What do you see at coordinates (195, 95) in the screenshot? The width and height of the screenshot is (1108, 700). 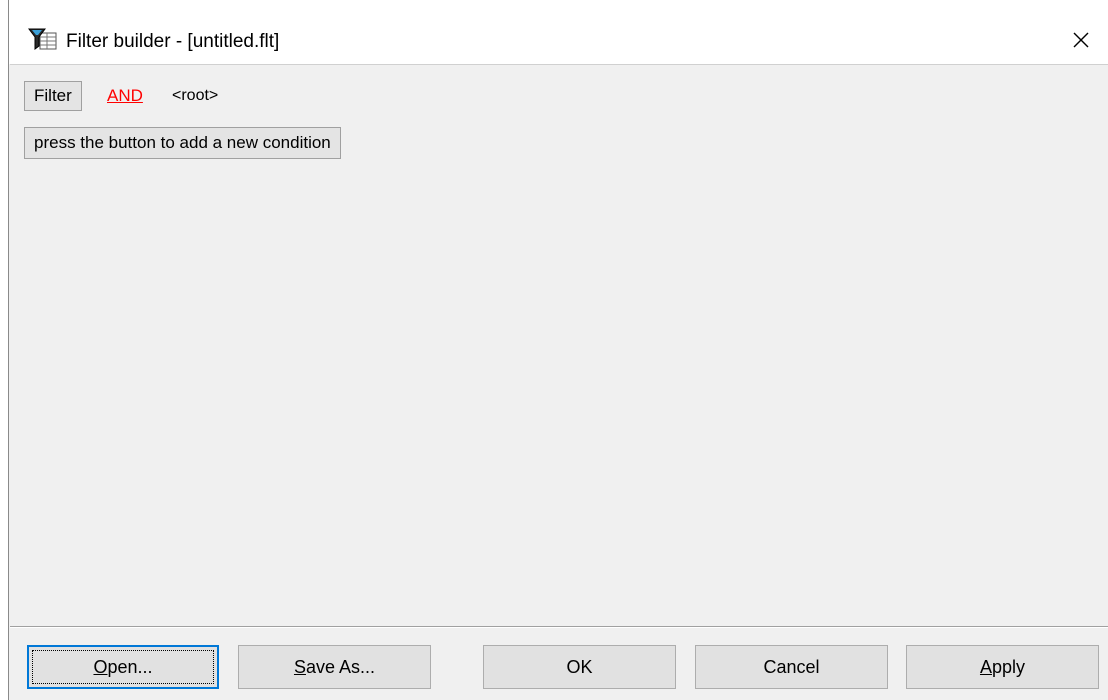 I see `root-group-label: <root>` at bounding box center [195, 95].